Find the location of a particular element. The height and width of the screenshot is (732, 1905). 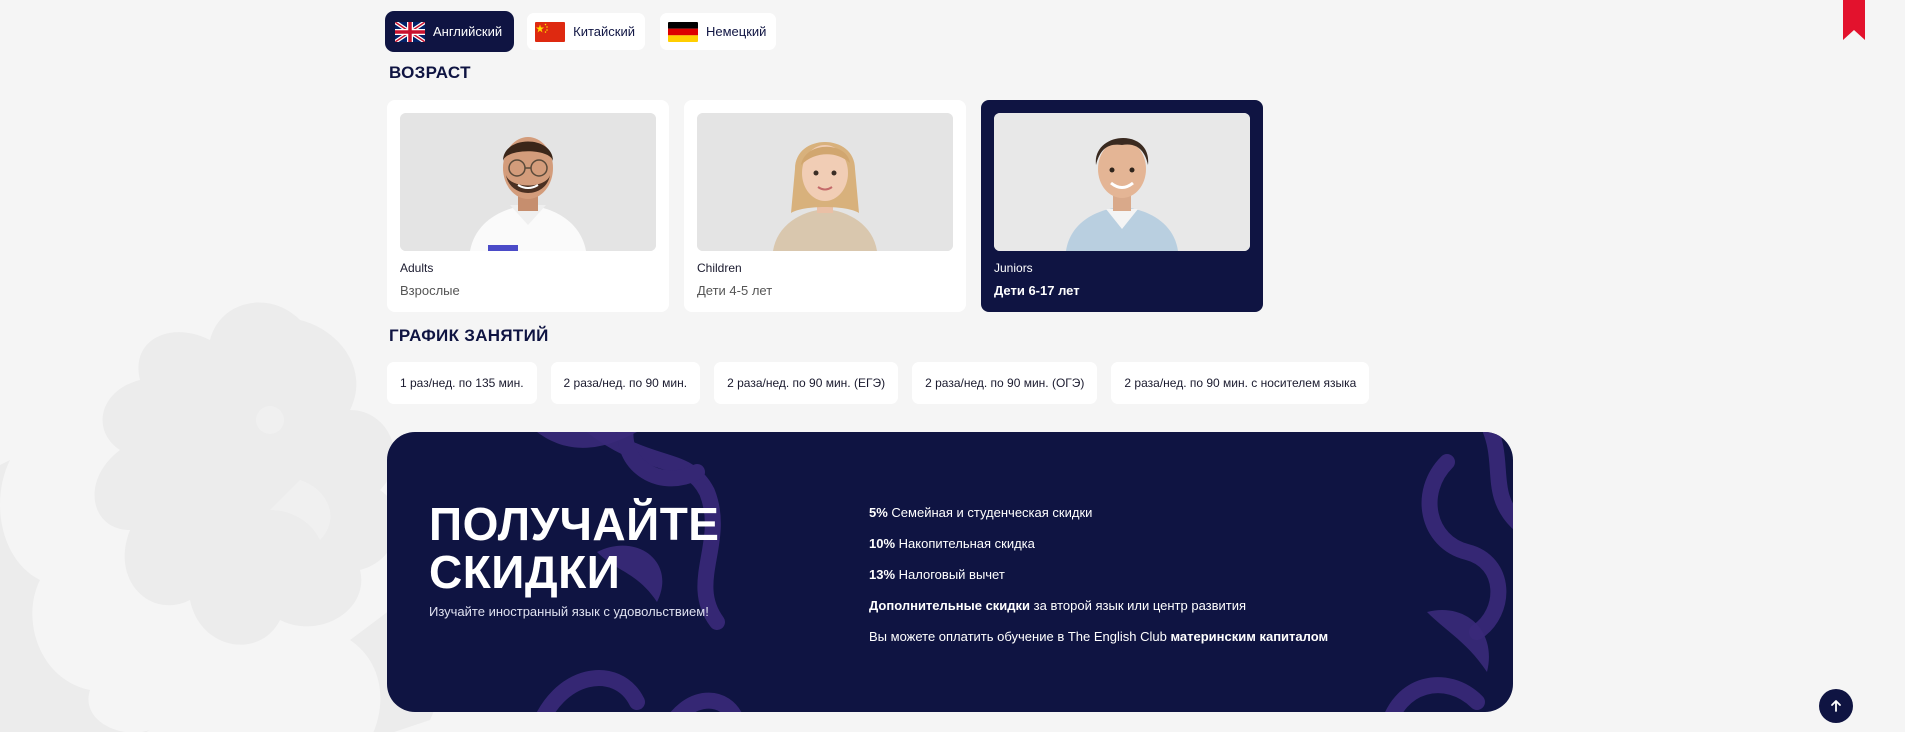

age-card-name: Children is located at coordinates (719, 268).